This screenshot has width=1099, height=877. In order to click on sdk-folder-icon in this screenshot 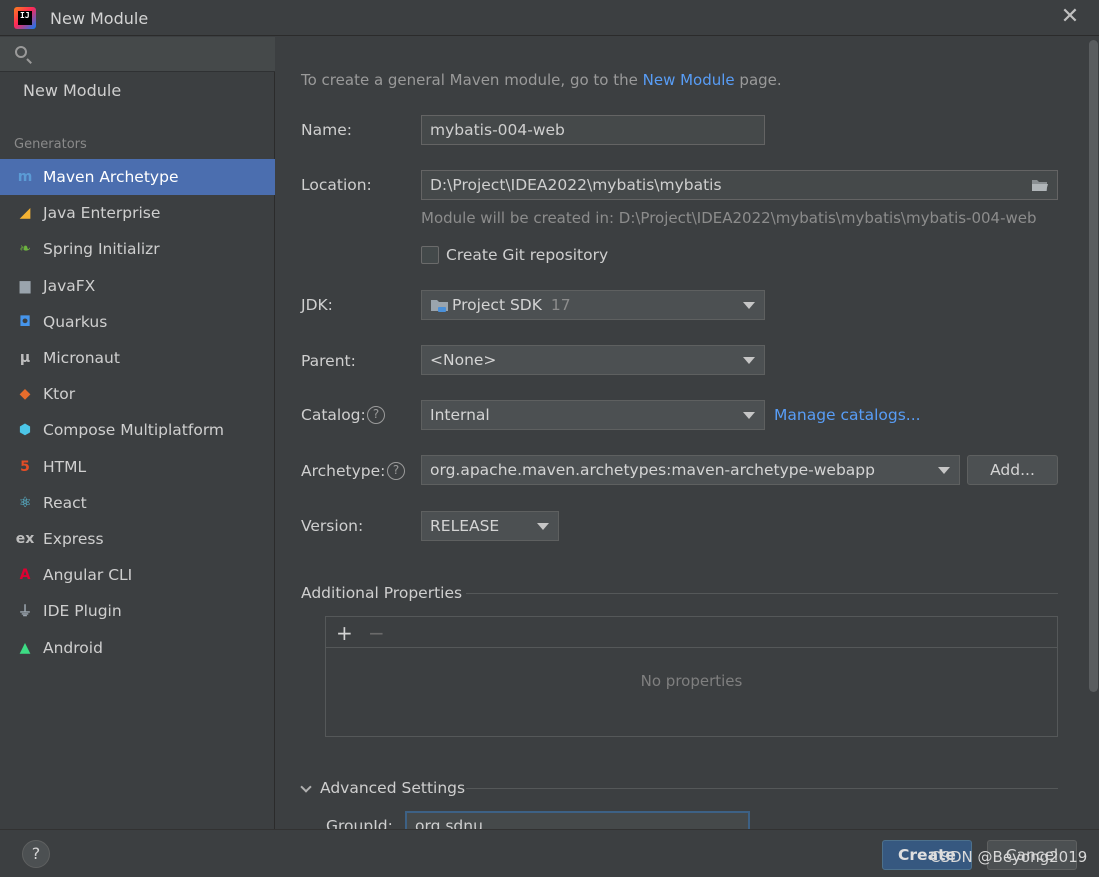, I will do `click(439, 306)`.